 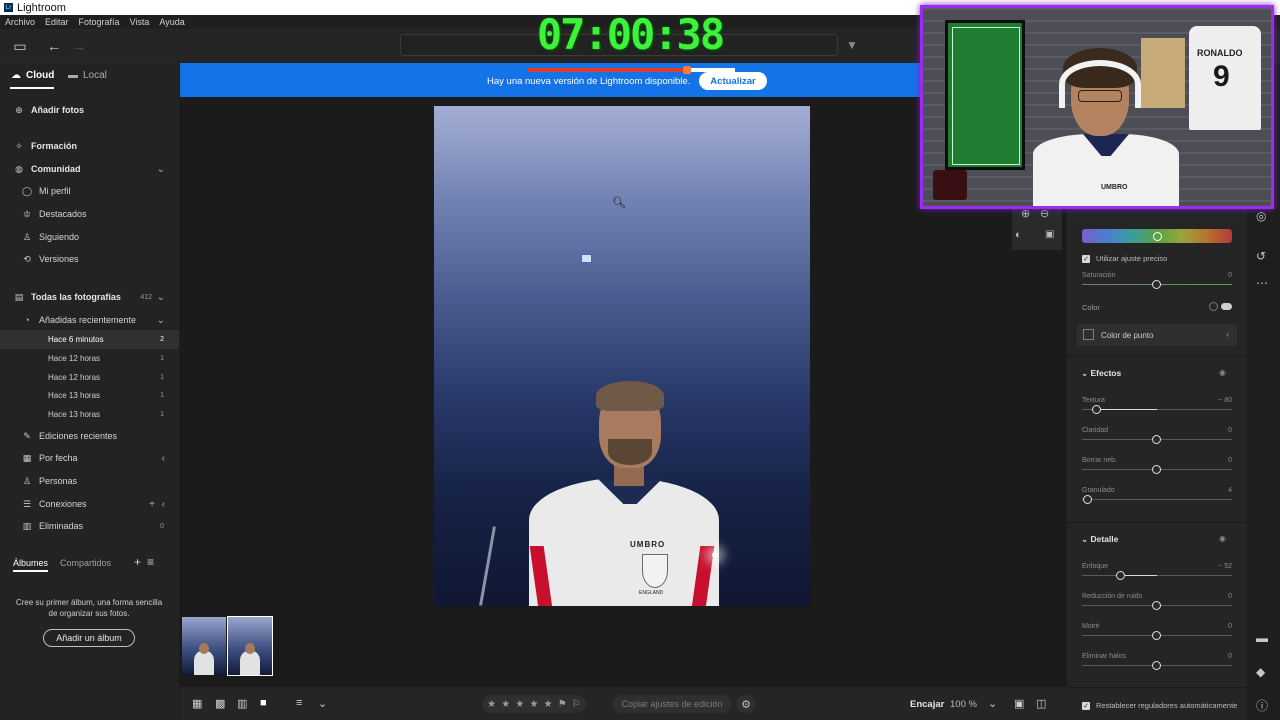 What do you see at coordinates (672, 704) in the screenshot?
I see `copy-settings-button: Copiar ajustes de edición` at bounding box center [672, 704].